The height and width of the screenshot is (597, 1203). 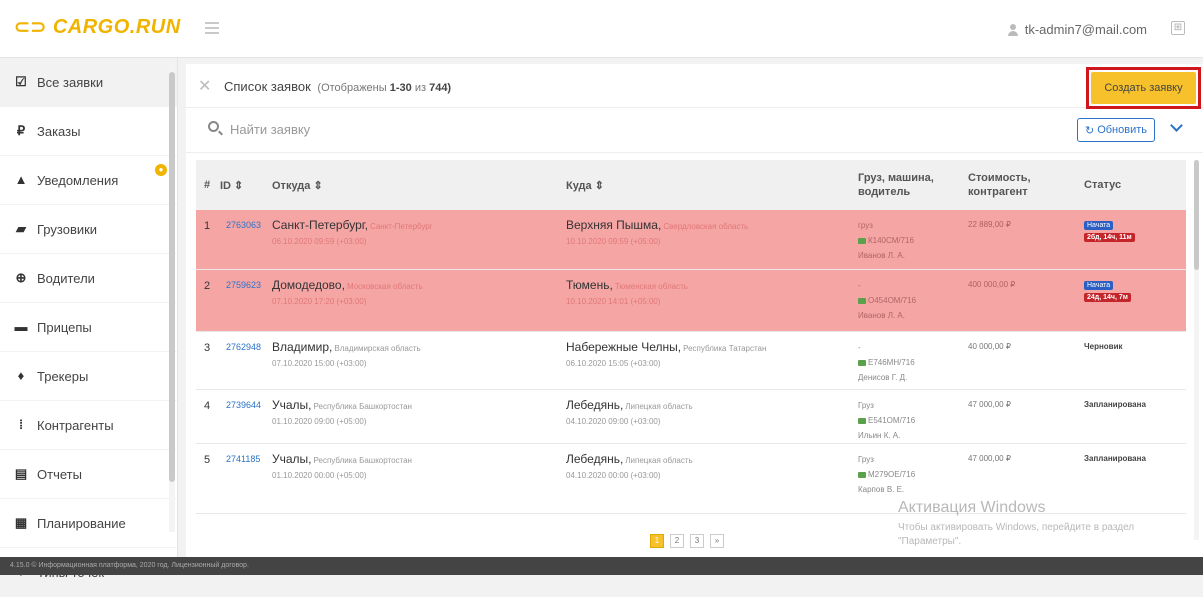 What do you see at coordinates (886, 240) in the screenshot?
I see `cargo-cell: груз К140СМ/716 Иванов Л. А.` at bounding box center [886, 240].